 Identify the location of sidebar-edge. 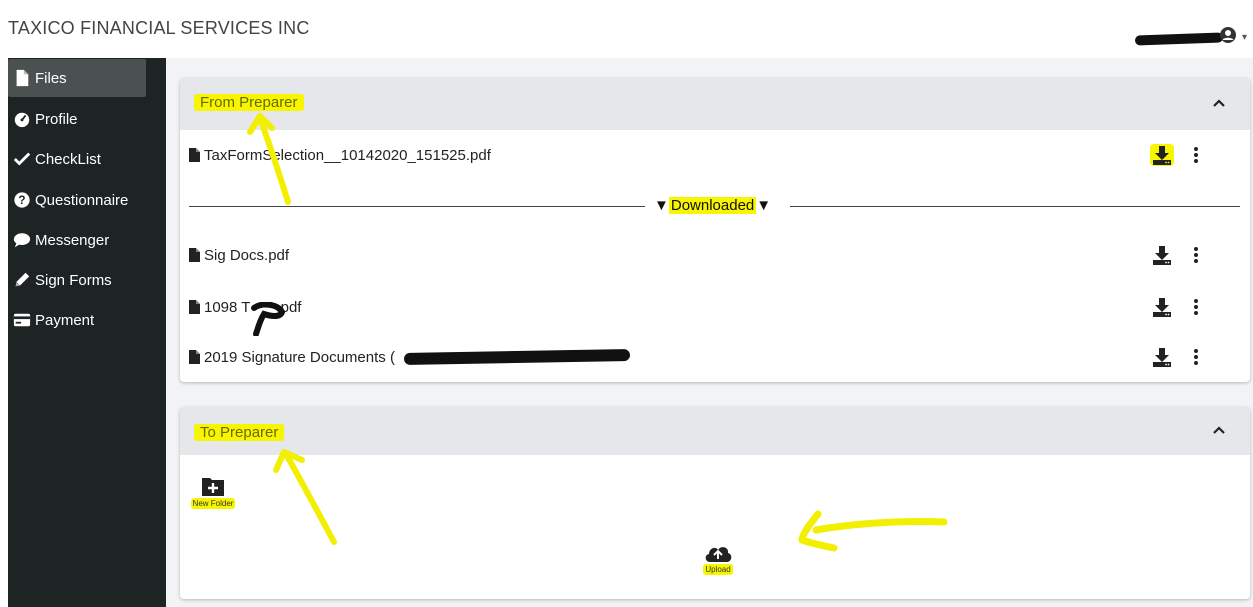
(4, 332).